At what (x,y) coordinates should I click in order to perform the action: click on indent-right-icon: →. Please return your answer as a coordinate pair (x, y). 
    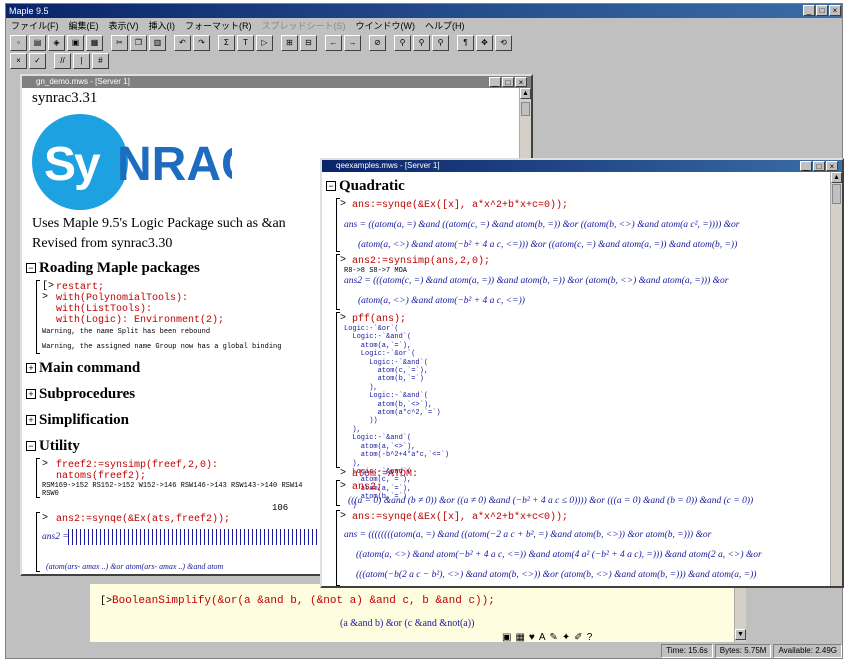
    Looking at the image, I should click on (352, 43).